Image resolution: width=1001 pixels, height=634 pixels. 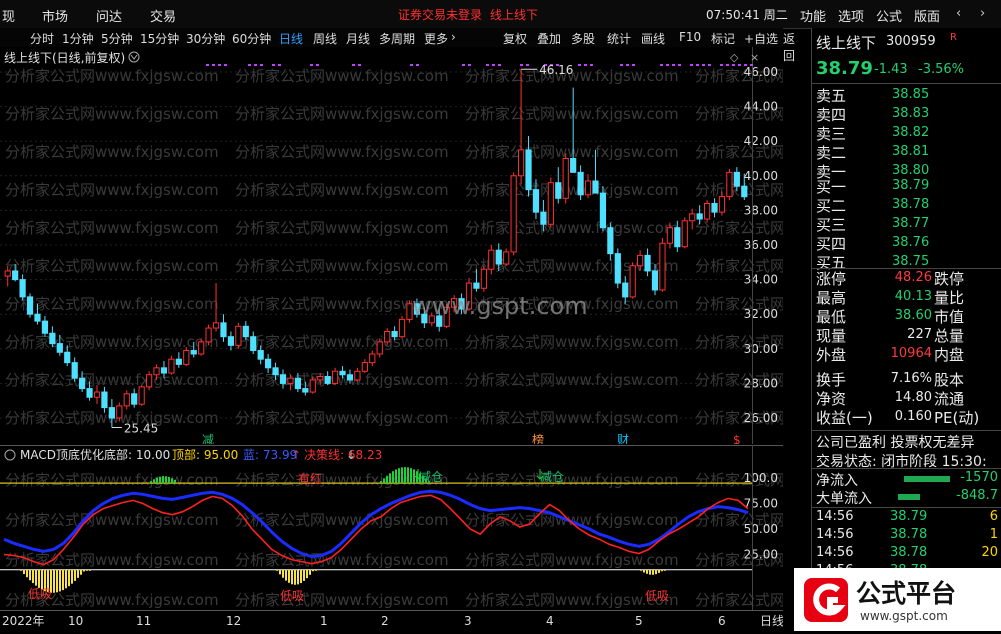 What do you see at coordinates (989, 552) in the screenshot?
I see `tick-volume: 20` at bounding box center [989, 552].